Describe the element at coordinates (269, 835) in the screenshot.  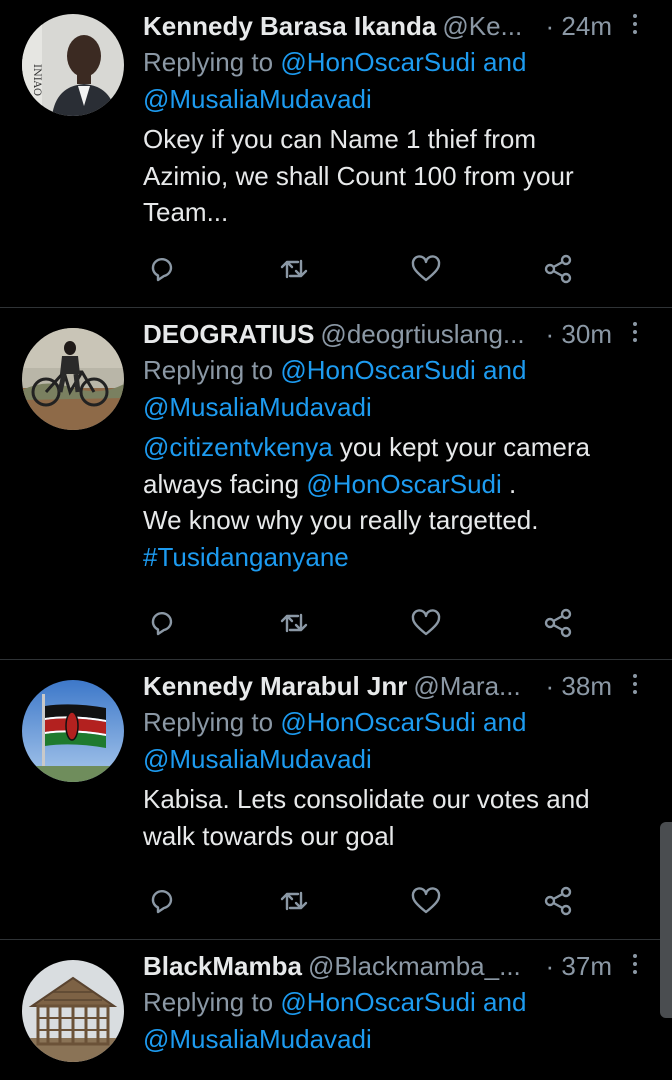
I see `tweet-text-line: walk towards our goal` at that location.